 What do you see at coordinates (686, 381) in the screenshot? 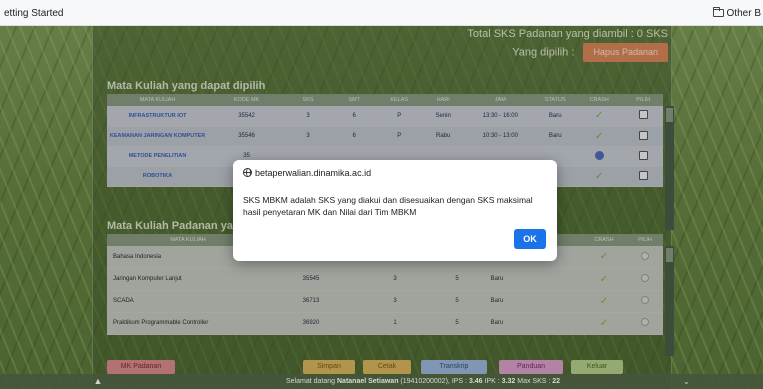
I see `chevron-down-icon: ⌄` at bounding box center [686, 381].